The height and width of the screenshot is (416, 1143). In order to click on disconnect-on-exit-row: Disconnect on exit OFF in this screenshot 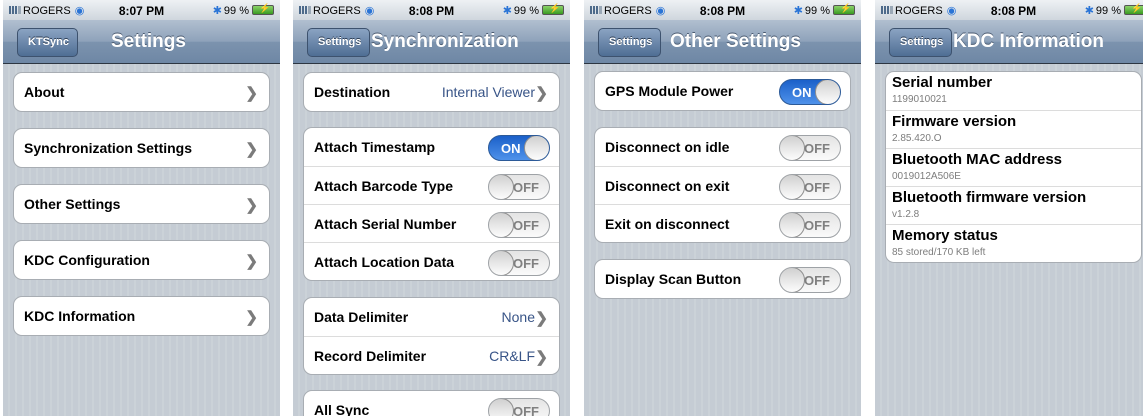, I will do `click(722, 185)`.